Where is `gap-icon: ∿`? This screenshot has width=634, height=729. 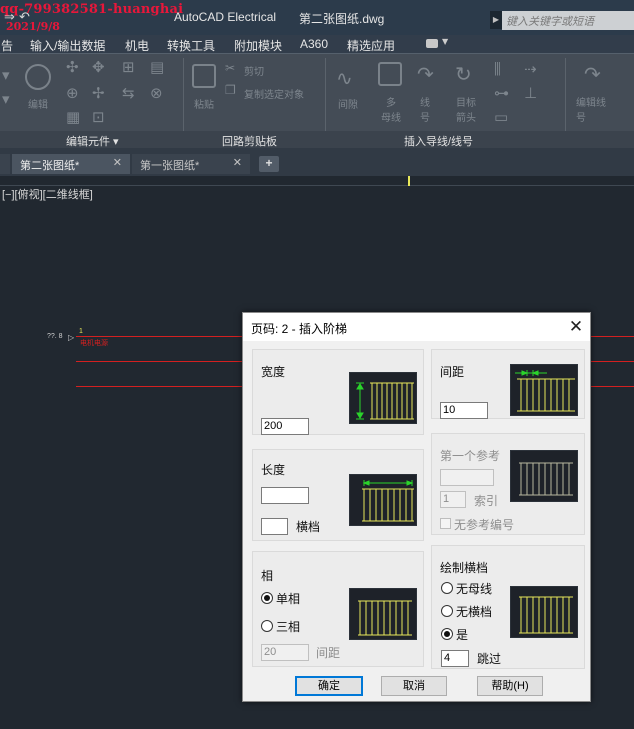 gap-icon: ∿ is located at coordinates (344, 78).